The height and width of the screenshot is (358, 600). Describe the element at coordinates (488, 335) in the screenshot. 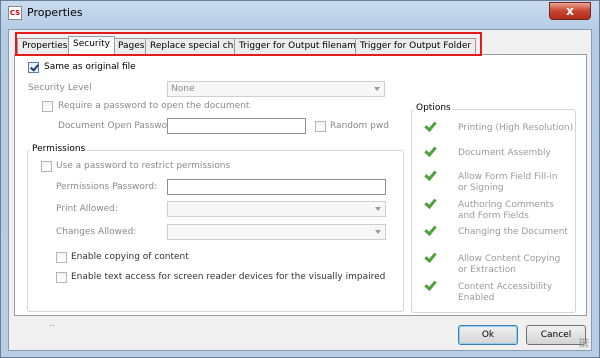

I see `ok-button: Ok` at that location.